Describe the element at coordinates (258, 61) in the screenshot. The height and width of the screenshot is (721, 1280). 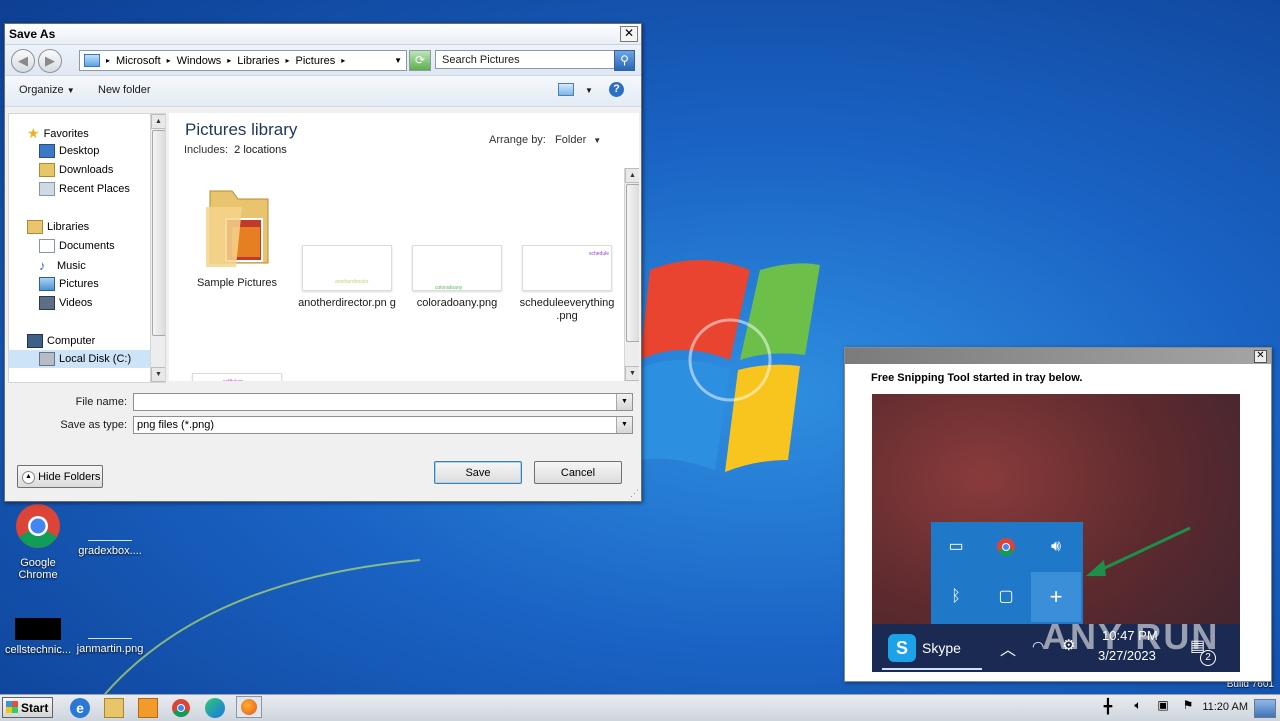
I see `breadcrumb-libraries: Libraries` at that location.